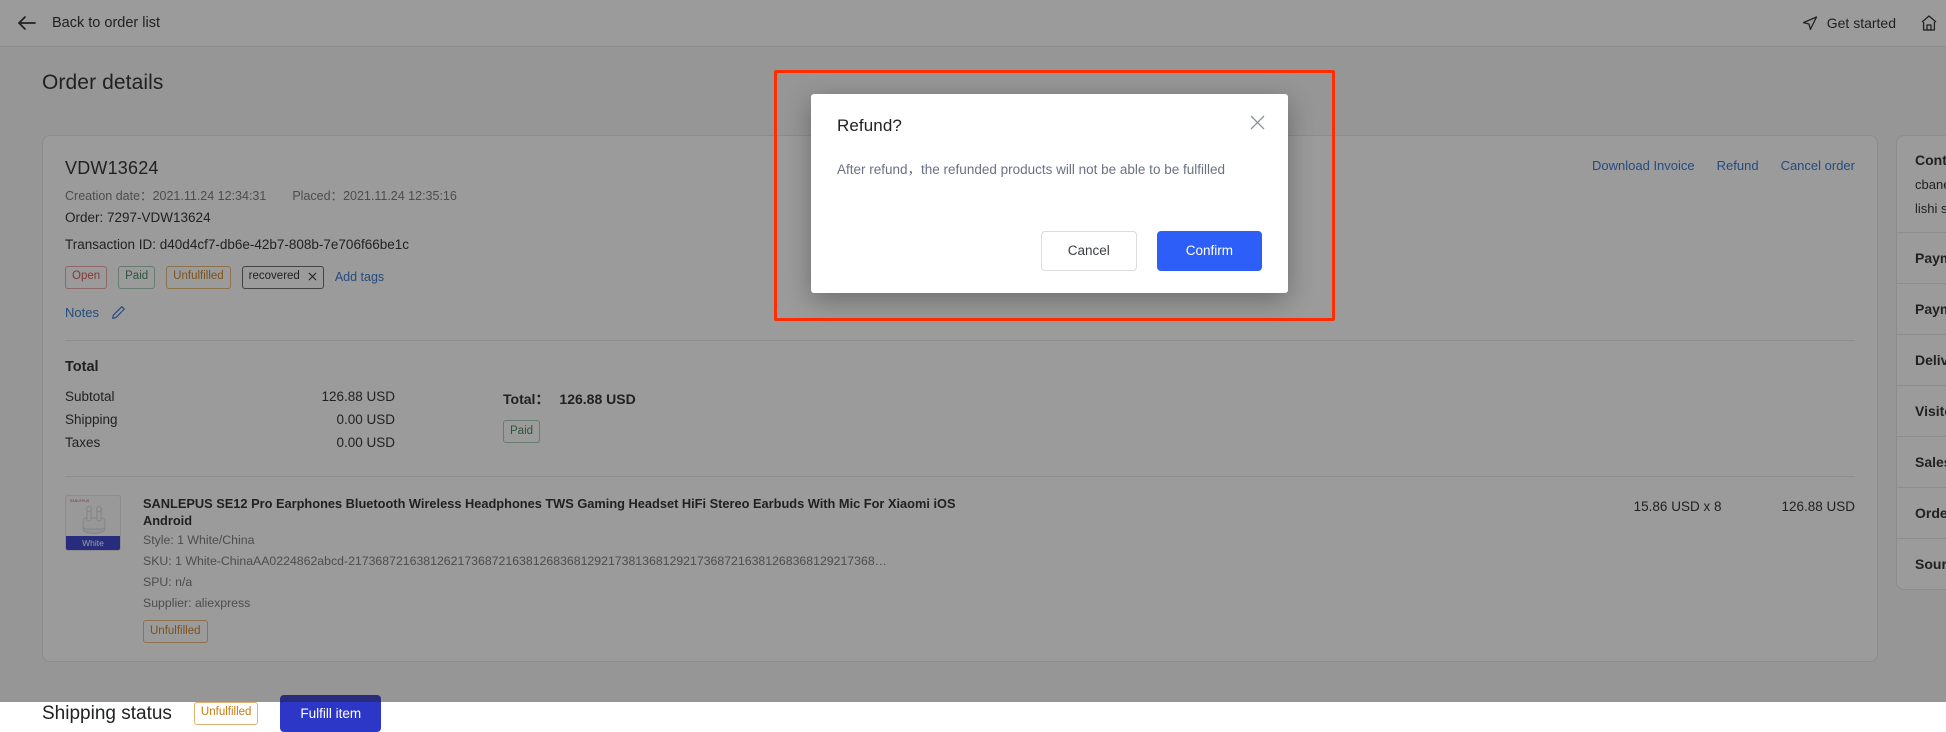  What do you see at coordinates (1257, 122) in the screenshot?
I see `close-icon` at bounding box center [1257, 122].